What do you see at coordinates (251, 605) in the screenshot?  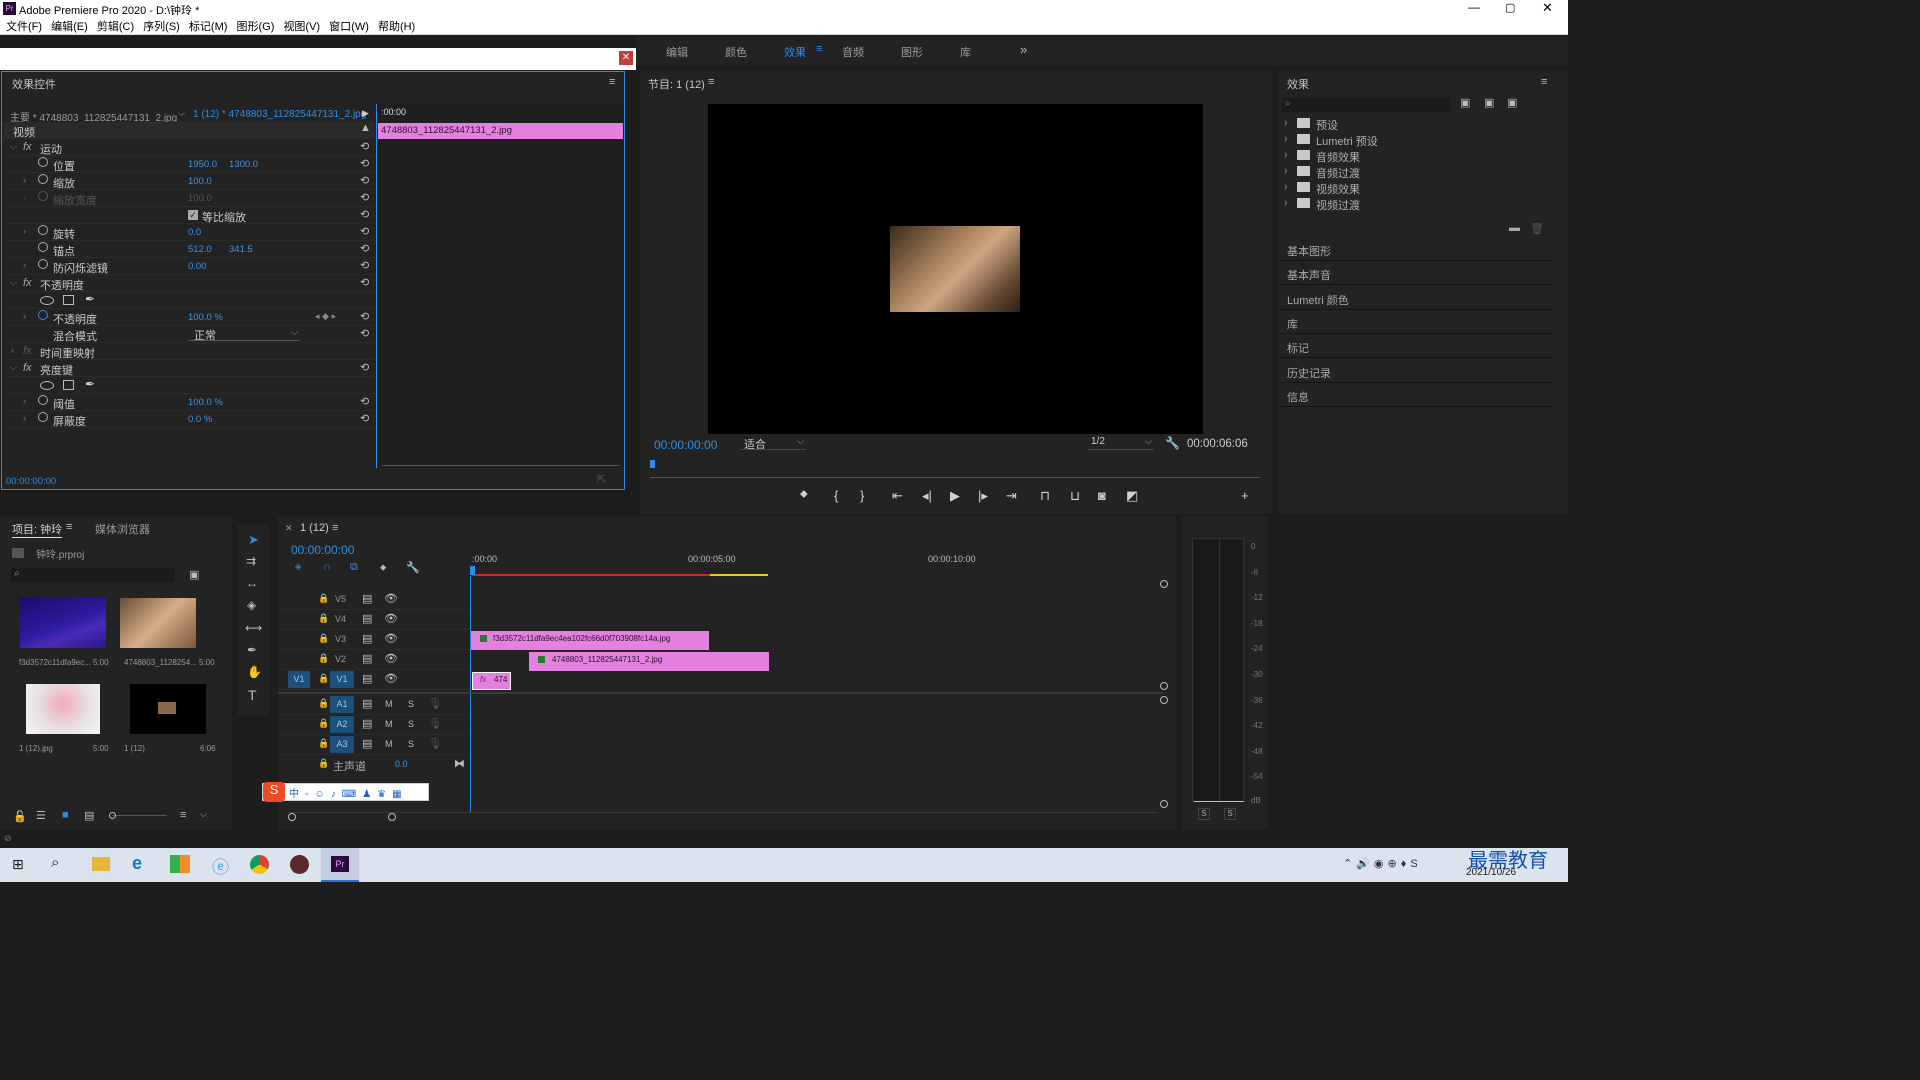 I see `razor-tool-icon: ◈` at bounding box center [251, 605].